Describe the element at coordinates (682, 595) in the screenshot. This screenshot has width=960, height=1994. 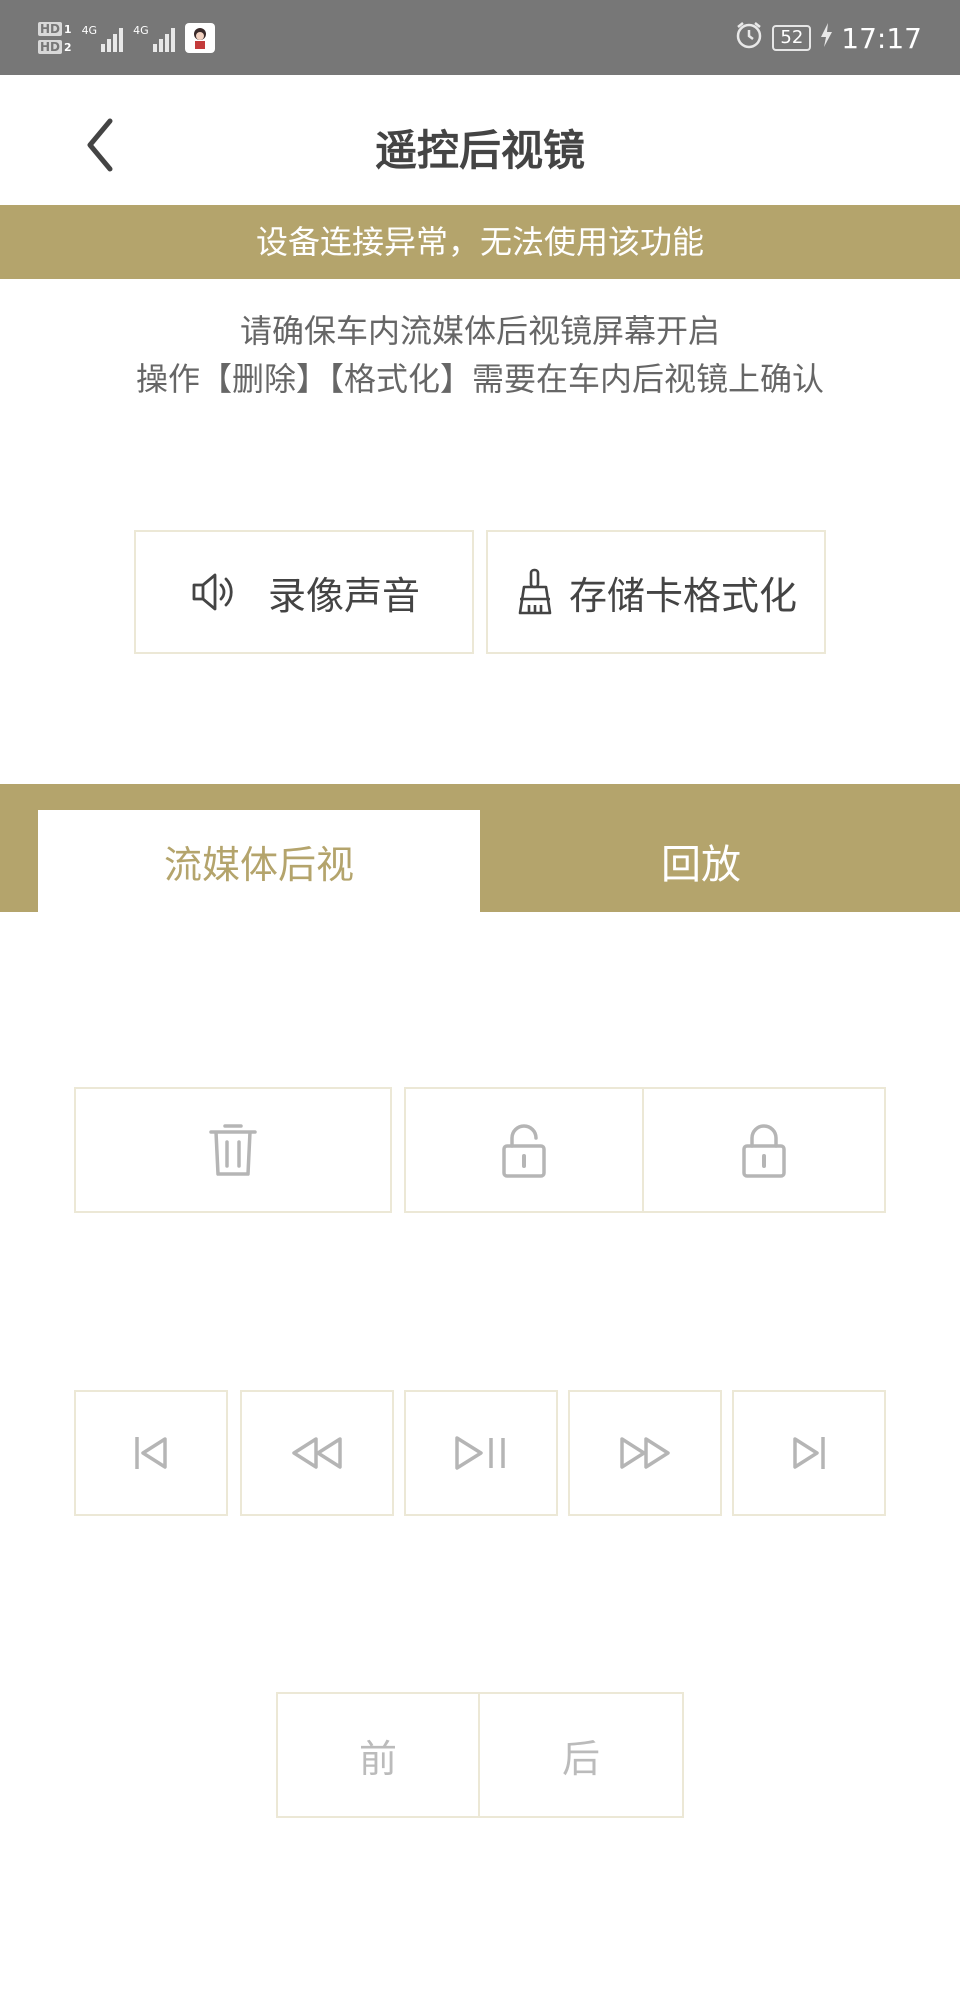
I see `format-card-label: 存储卡格式化` at that location.